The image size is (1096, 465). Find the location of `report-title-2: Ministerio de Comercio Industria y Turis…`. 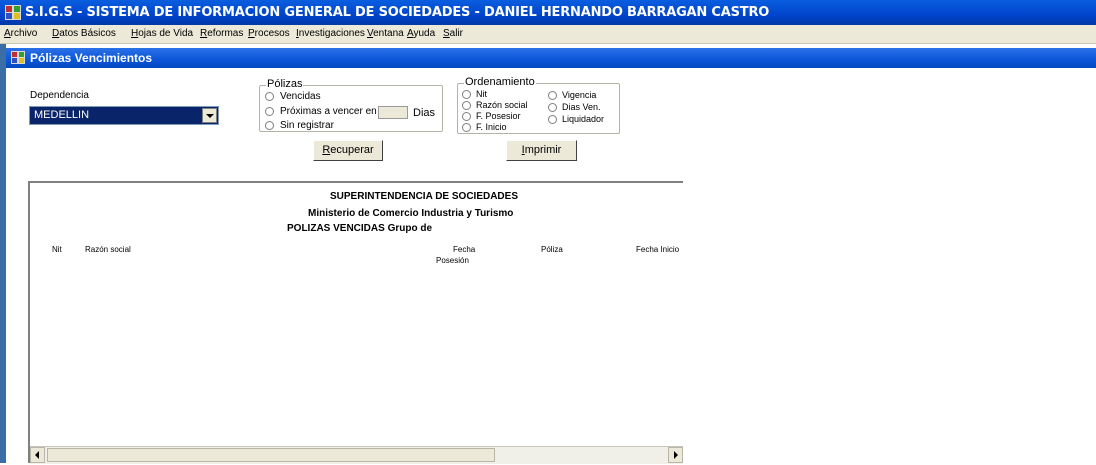

report-title-2: Ministerio de Comercio Industria y Turis… is located at coordinates (411, 213).